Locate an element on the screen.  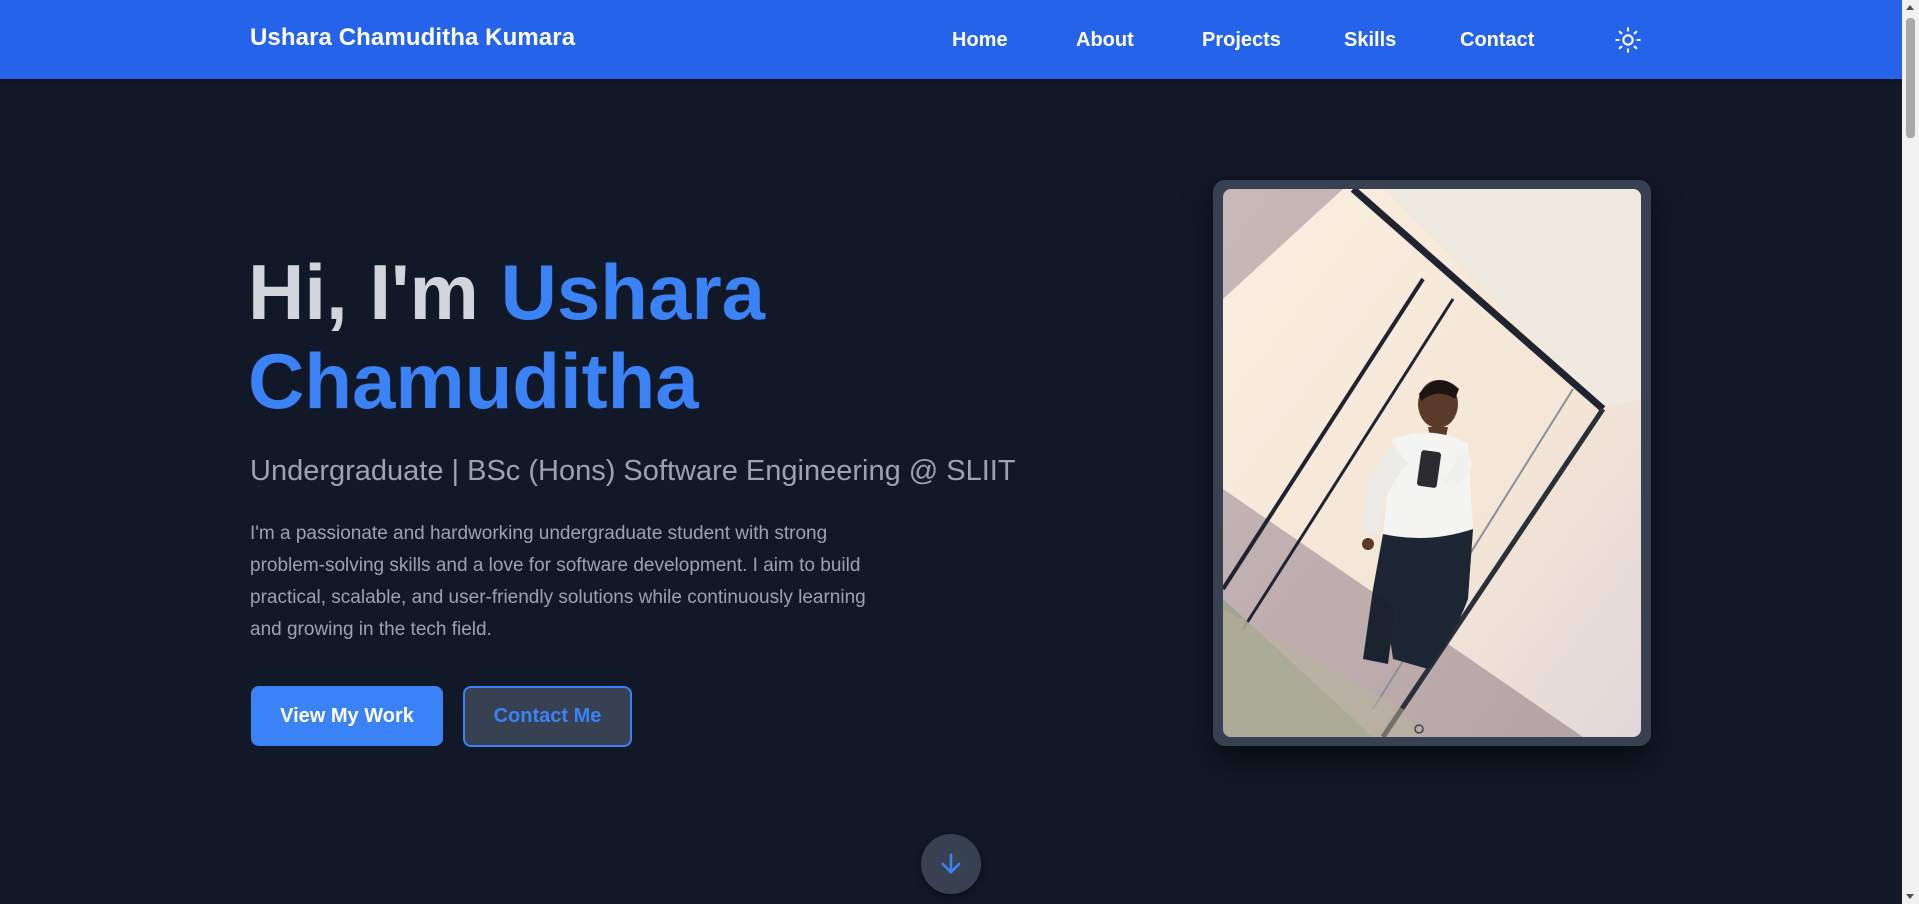
profile-photo-illustration is located at coordinates (1432, 463).